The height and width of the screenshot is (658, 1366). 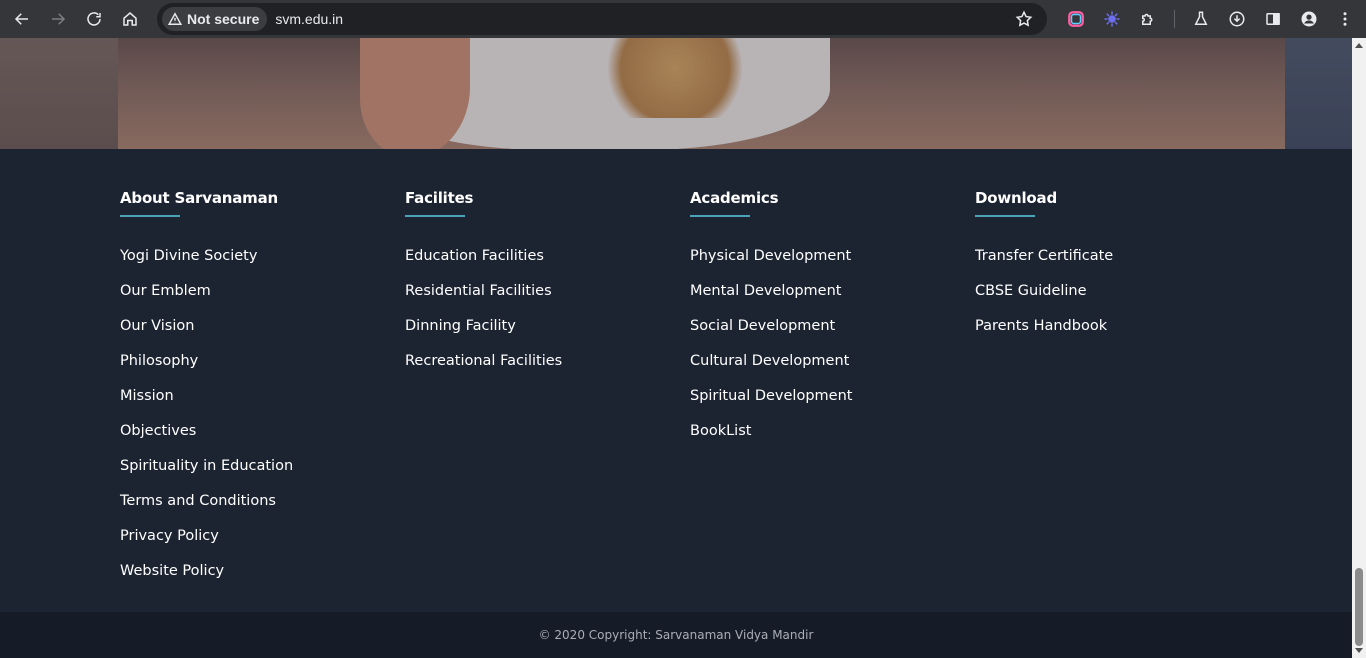 I want to click on bookmark-star-icon, so click(x=1024, y=19).